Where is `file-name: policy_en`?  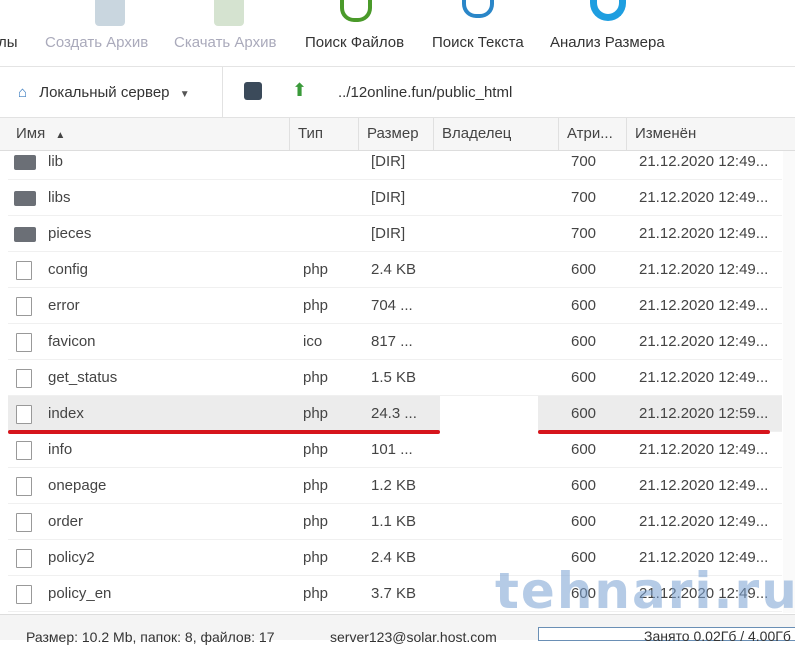 file-name: policy_en is located at coordinates (80, 593).